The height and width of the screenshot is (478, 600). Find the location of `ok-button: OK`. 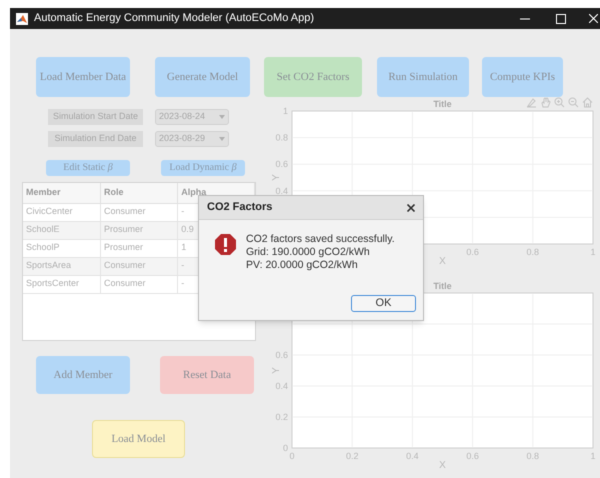

ok-button: OK is located at coordinates (383, 303).